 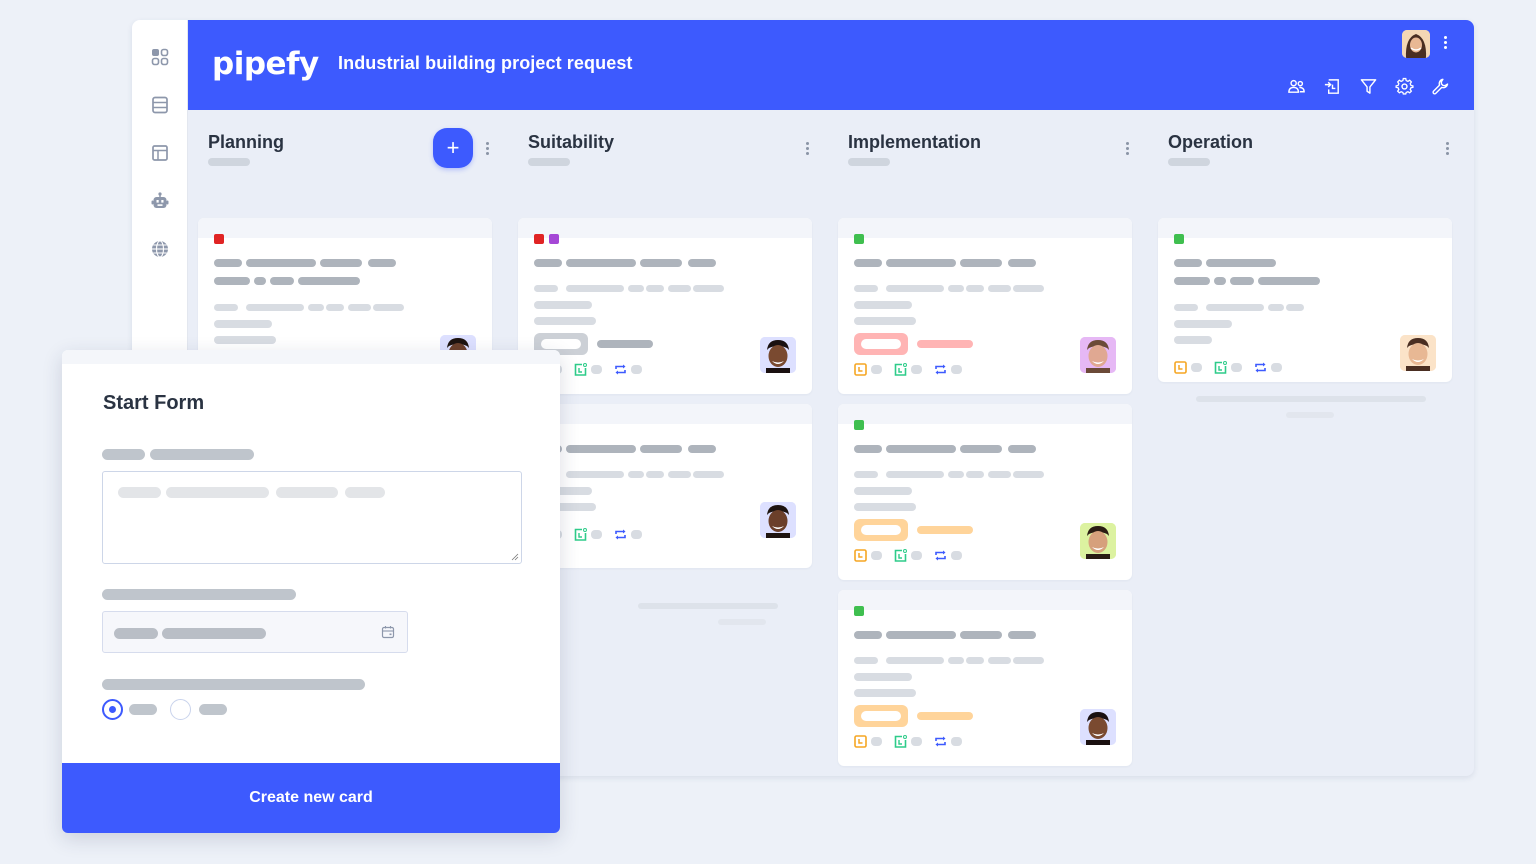 I want to click on pipefy-logo: pipefy, so click(x=265, y=64).